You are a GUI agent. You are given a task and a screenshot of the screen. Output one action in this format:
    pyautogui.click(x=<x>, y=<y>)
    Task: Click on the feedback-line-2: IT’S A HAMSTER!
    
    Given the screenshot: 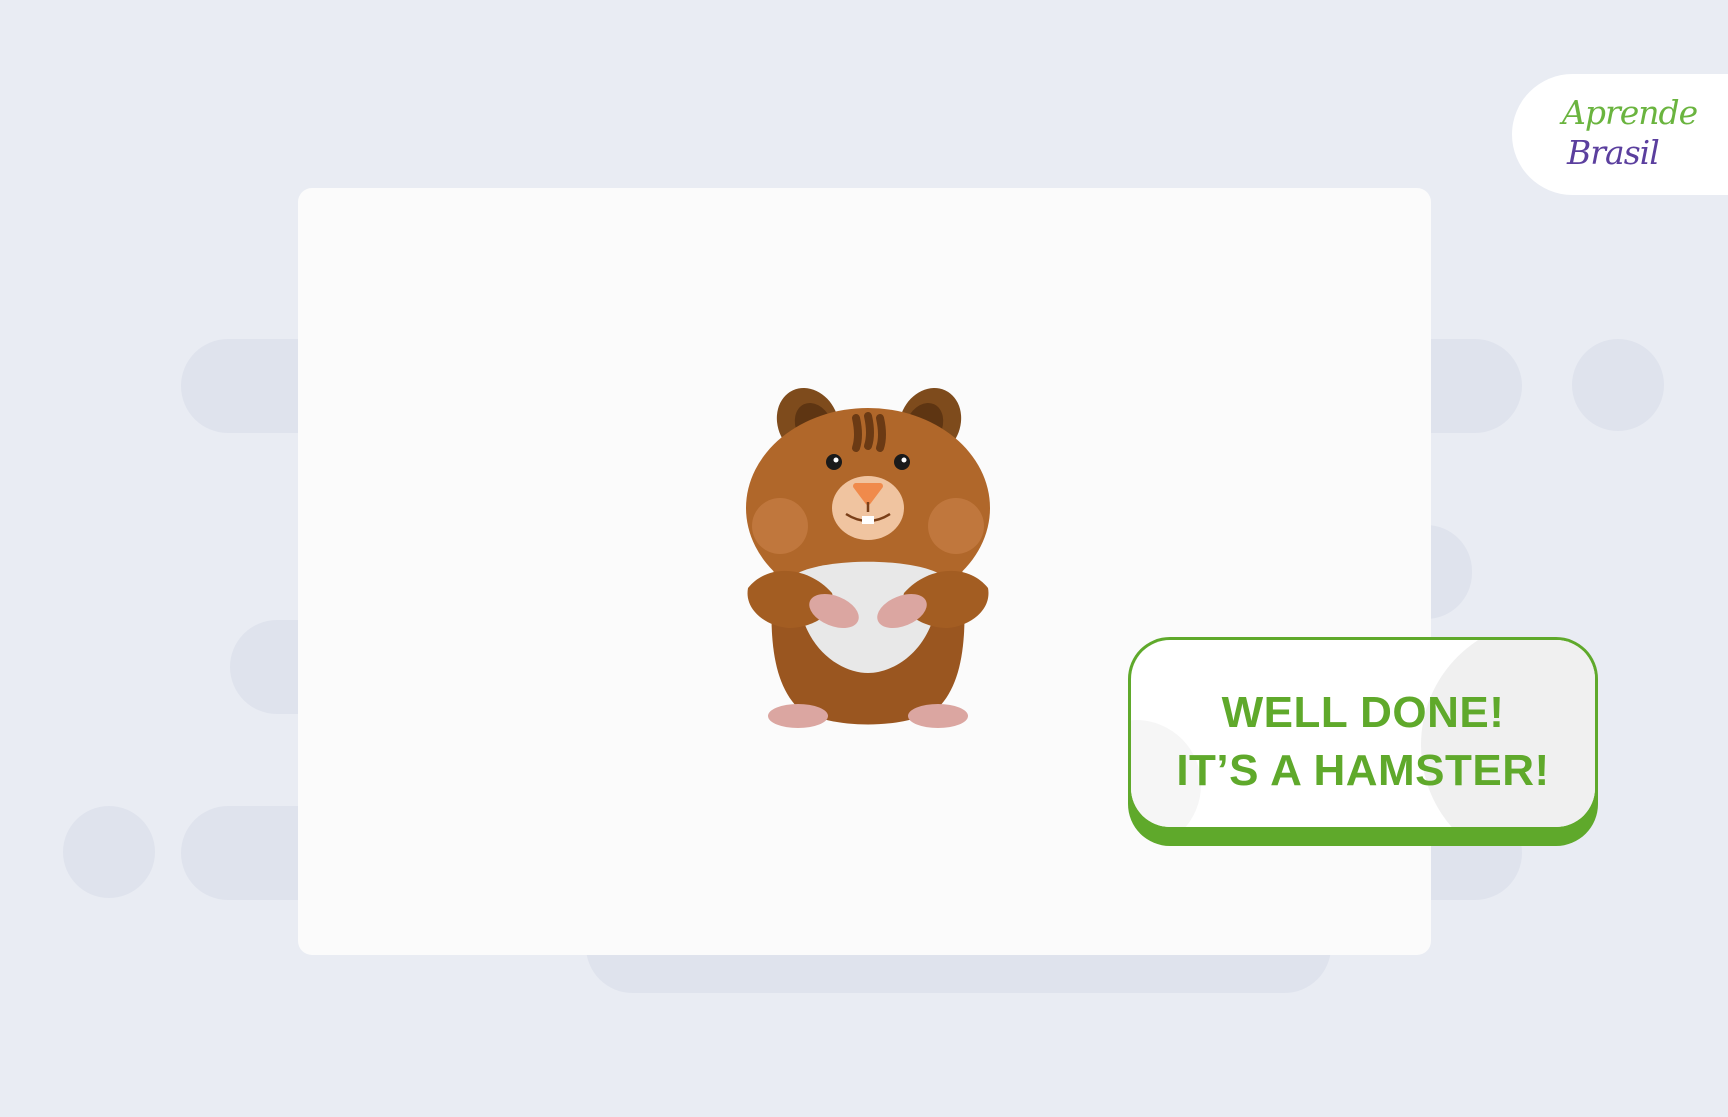 What is the action you would take?
    pyautogui.click(x=1363, y=770)
    